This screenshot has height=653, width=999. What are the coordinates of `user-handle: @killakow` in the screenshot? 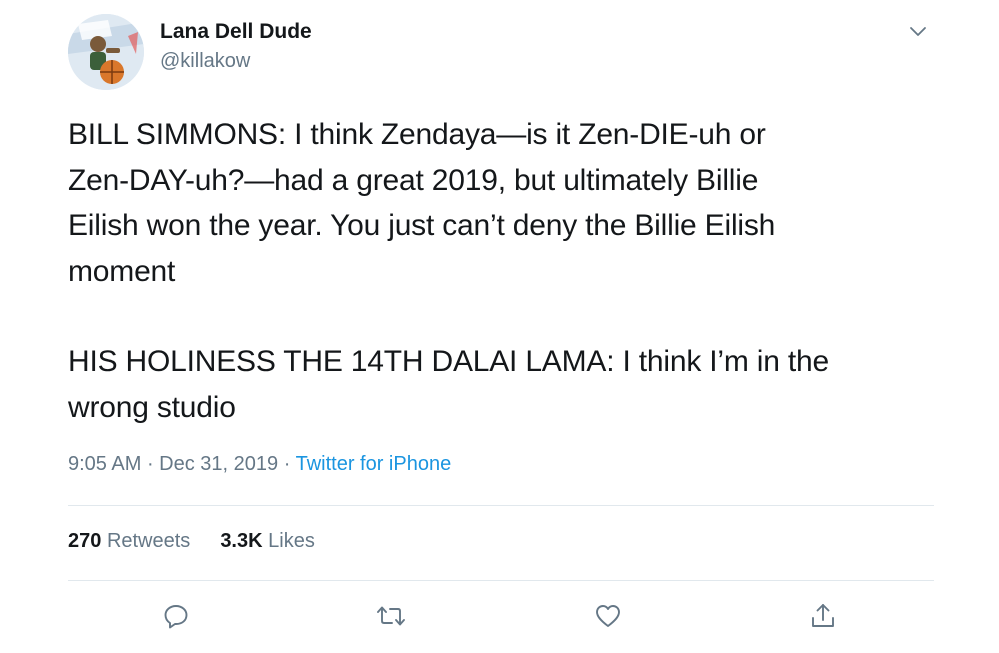 It's located at (205, 61).